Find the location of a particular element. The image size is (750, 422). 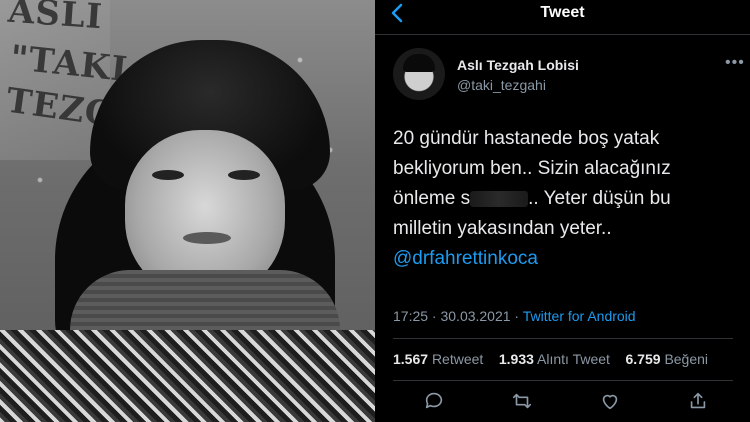

tweet-timestamp: 17:25 · 30.03.2021 · is located at coordinates (456, 316).